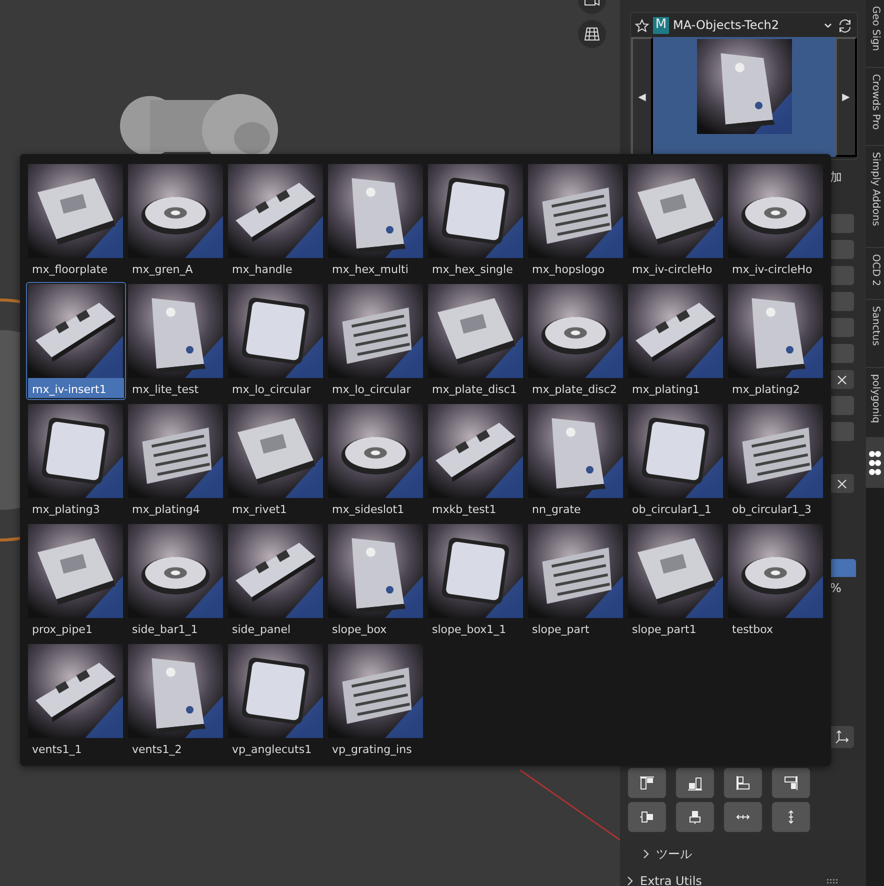  I want to click on sidebar-tab: Sanctus, so click(875, 334).